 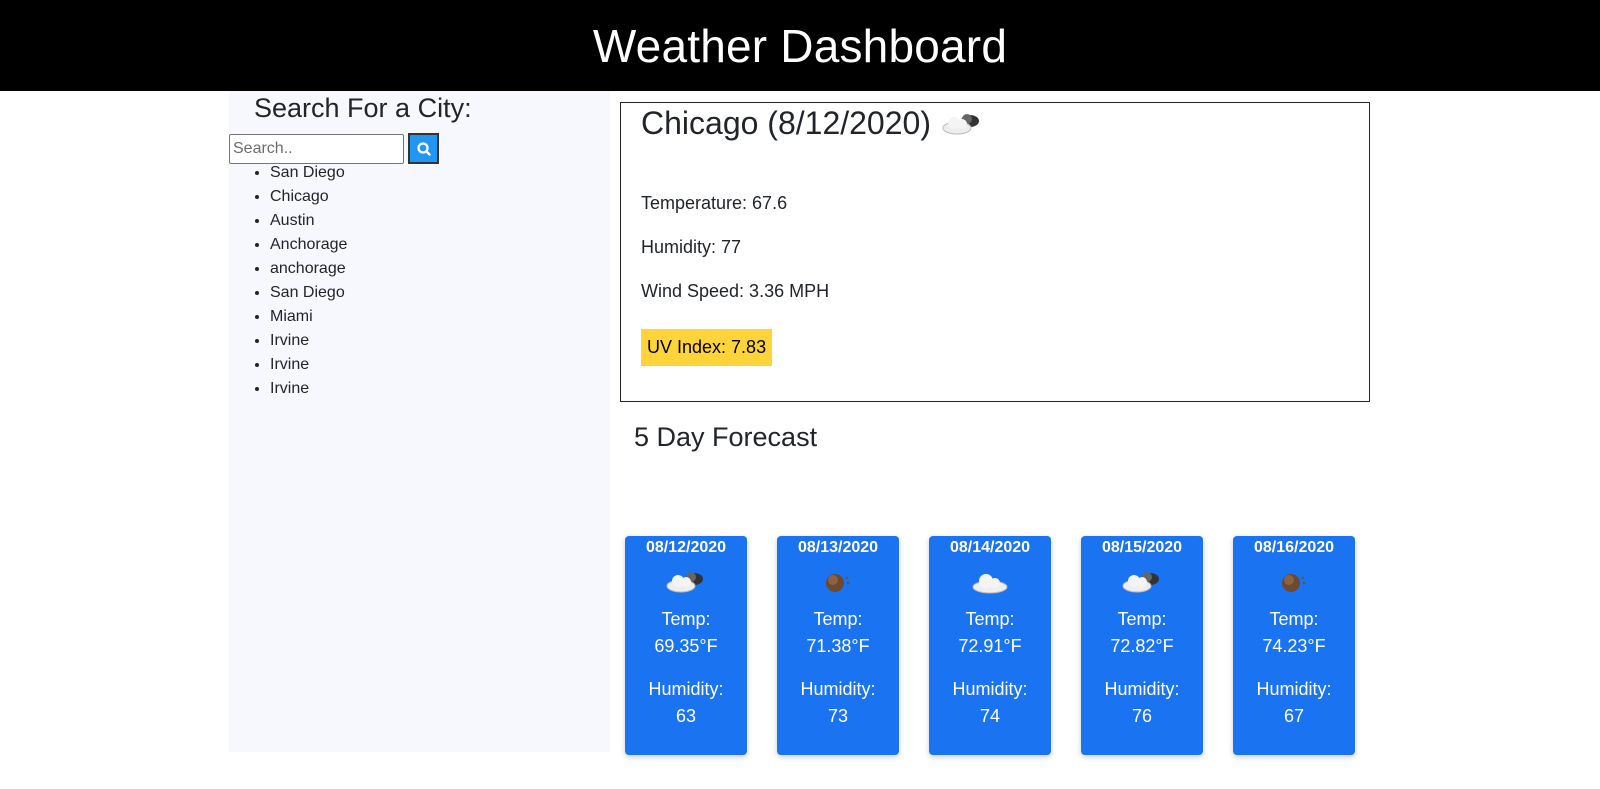 I want to click on temp-value: 69.35°F, so click(x=686, y=646).